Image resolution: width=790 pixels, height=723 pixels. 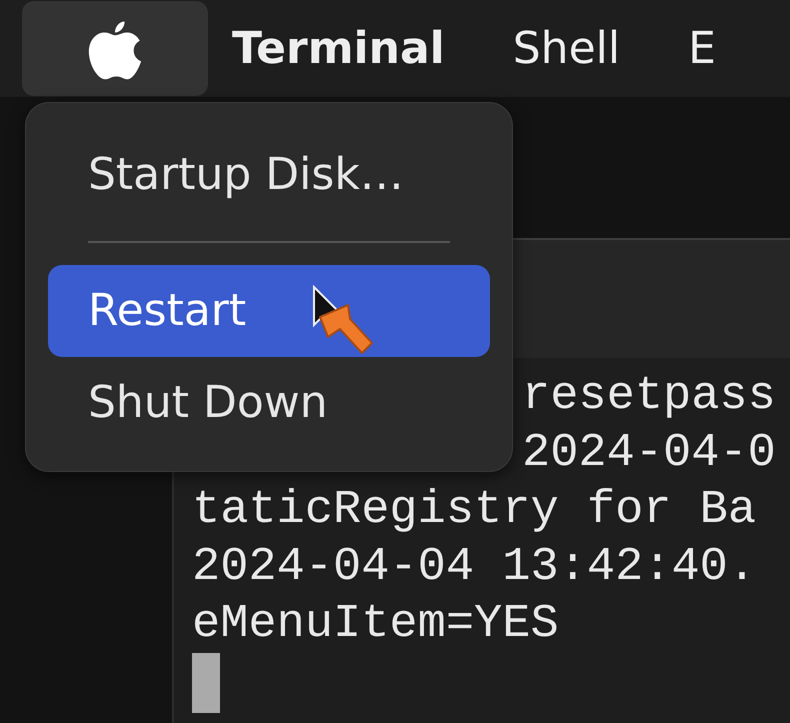 I want to click on apple-menu-button, so click(x=115, y=48).